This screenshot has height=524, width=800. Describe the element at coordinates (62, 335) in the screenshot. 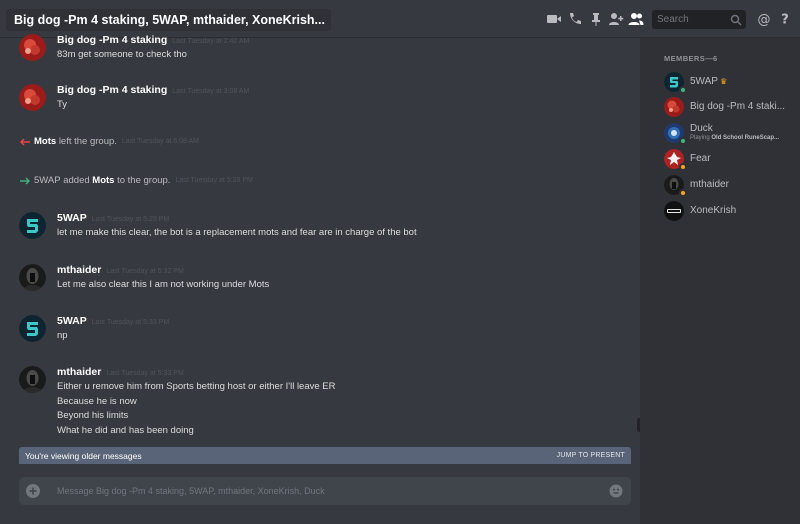

I see `message-text: np` at that location.